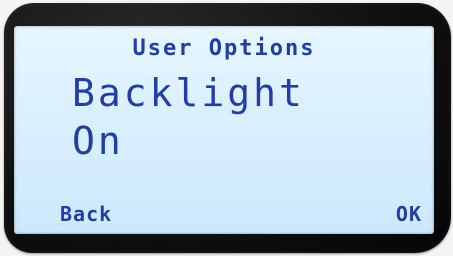 This screenshot has height=256, width=453. Describe the element at coordinates (188, 93) in the screenshot. I see `setting-label: Backlight` at that location.